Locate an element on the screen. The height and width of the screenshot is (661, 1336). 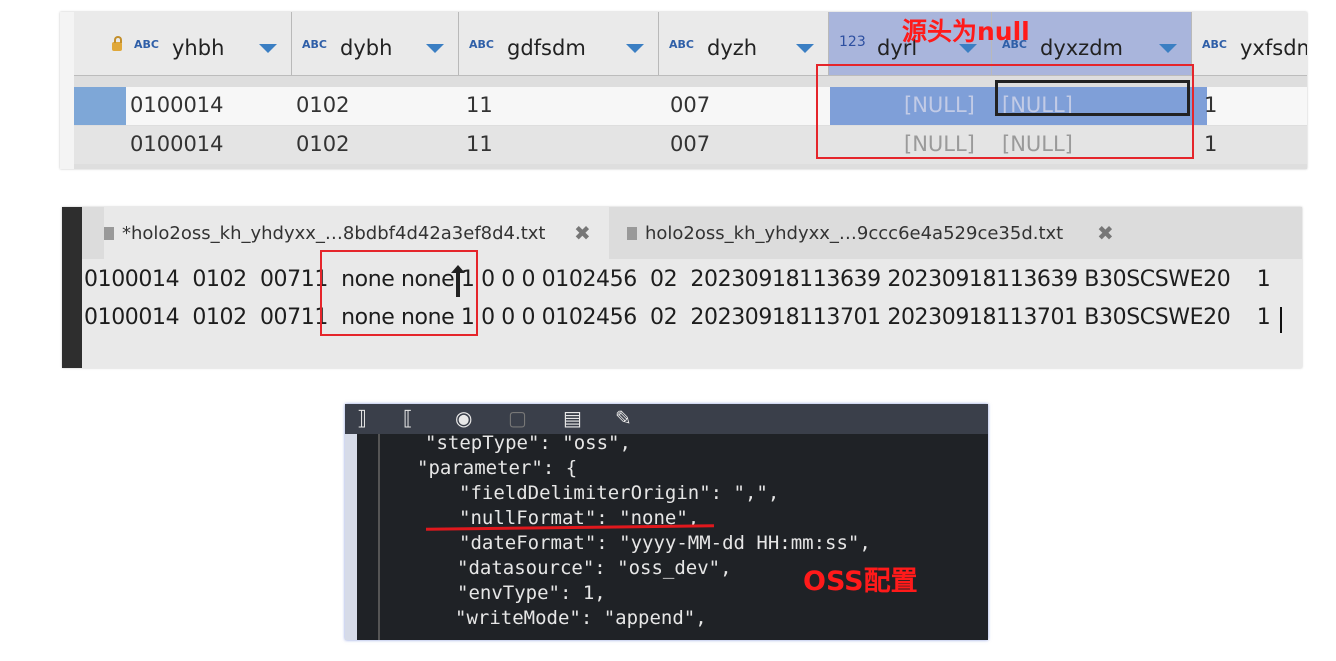
config-line: "stepType": "oss", is located at coordinates (528, 443).